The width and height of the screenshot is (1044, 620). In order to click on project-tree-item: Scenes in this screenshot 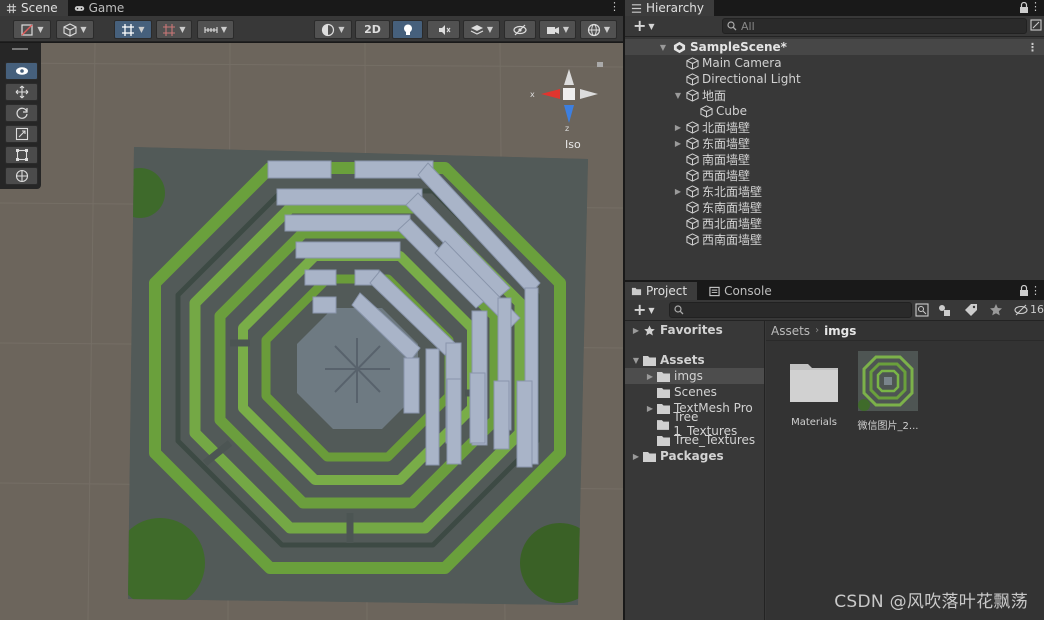, I will do `click(694, 392)`.